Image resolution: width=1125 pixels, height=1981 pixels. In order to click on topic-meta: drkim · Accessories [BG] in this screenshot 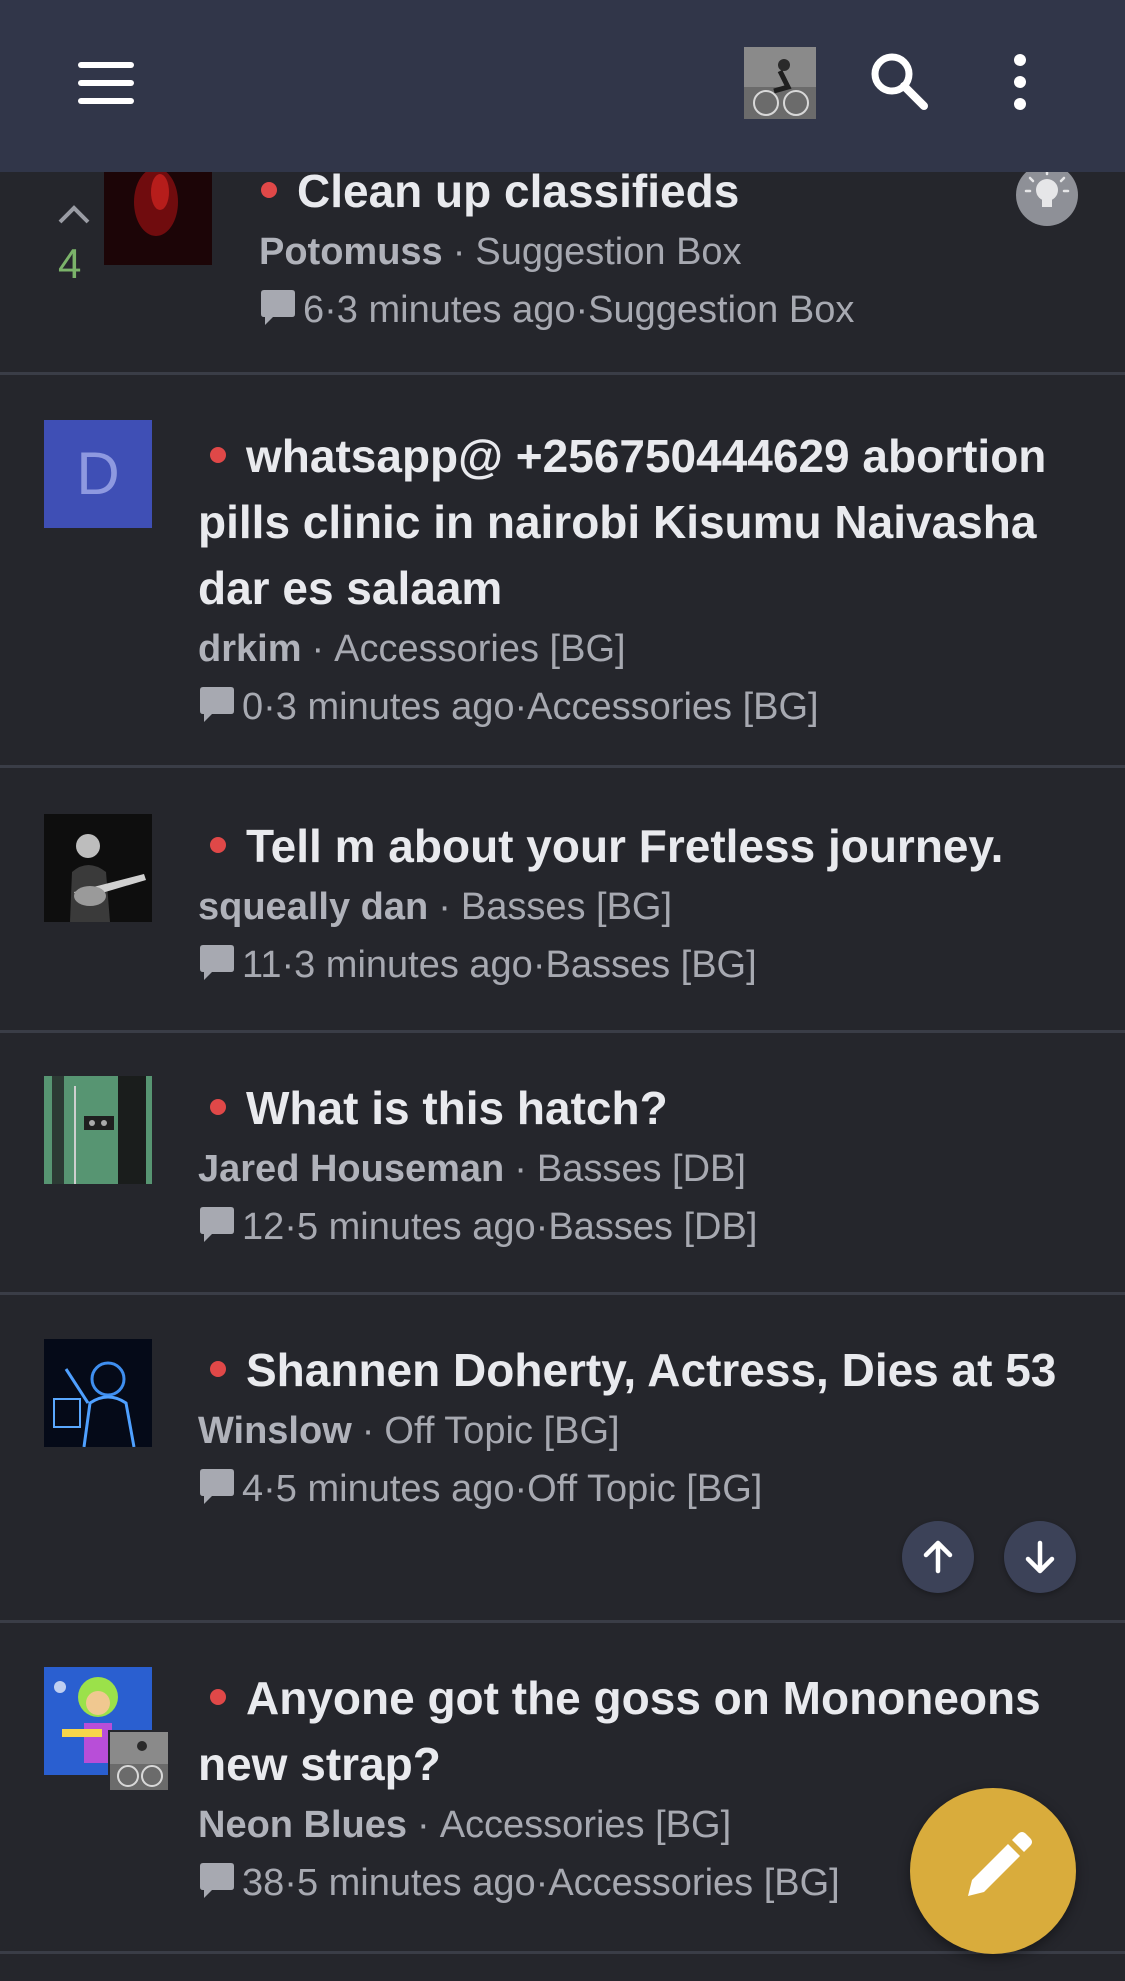, I will do `click(412, 649)`.